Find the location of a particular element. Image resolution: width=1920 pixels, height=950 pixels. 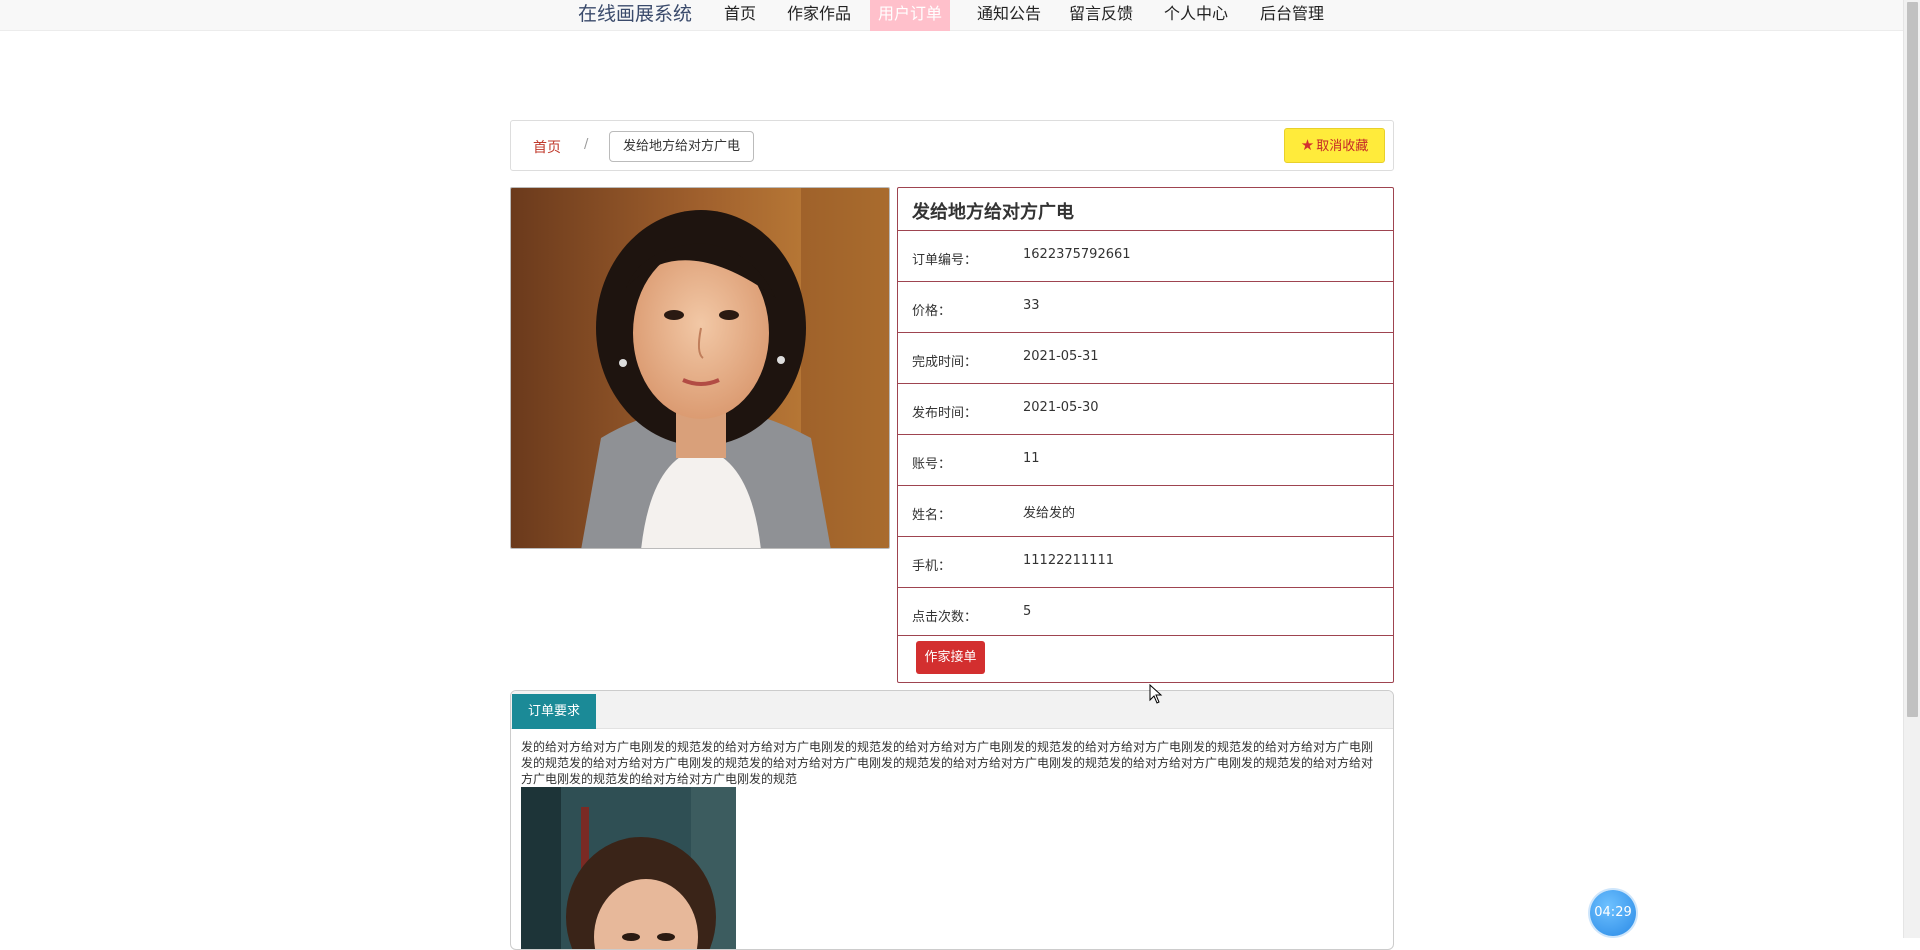

accept-order-button: 作家接单 is located at coordinates (950, 657).